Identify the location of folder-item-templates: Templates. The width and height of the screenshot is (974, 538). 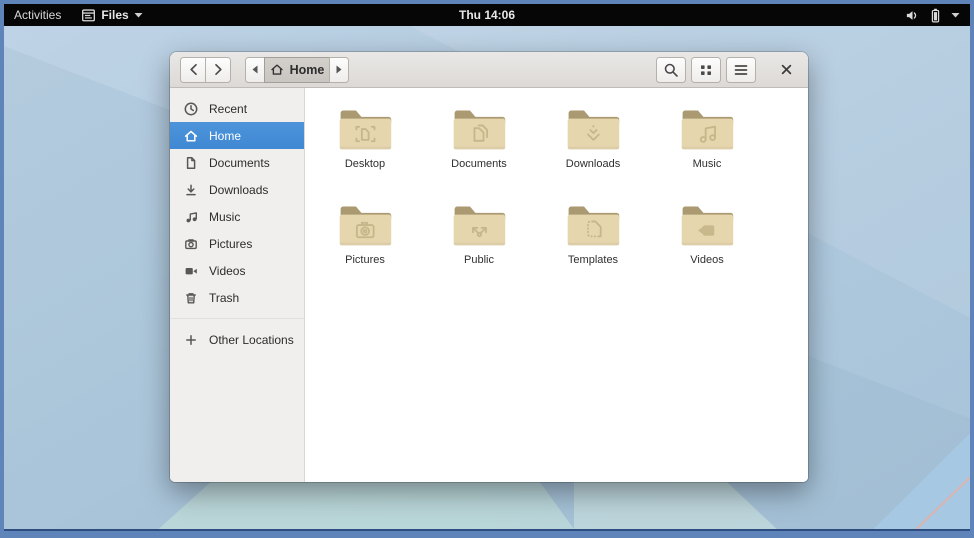
(593, 243).